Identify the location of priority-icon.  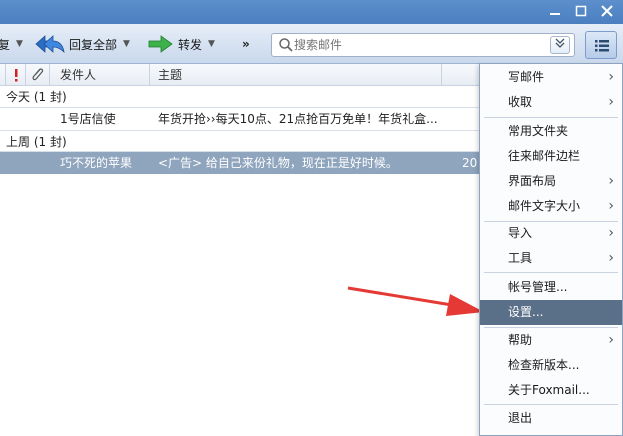
(16, 75).